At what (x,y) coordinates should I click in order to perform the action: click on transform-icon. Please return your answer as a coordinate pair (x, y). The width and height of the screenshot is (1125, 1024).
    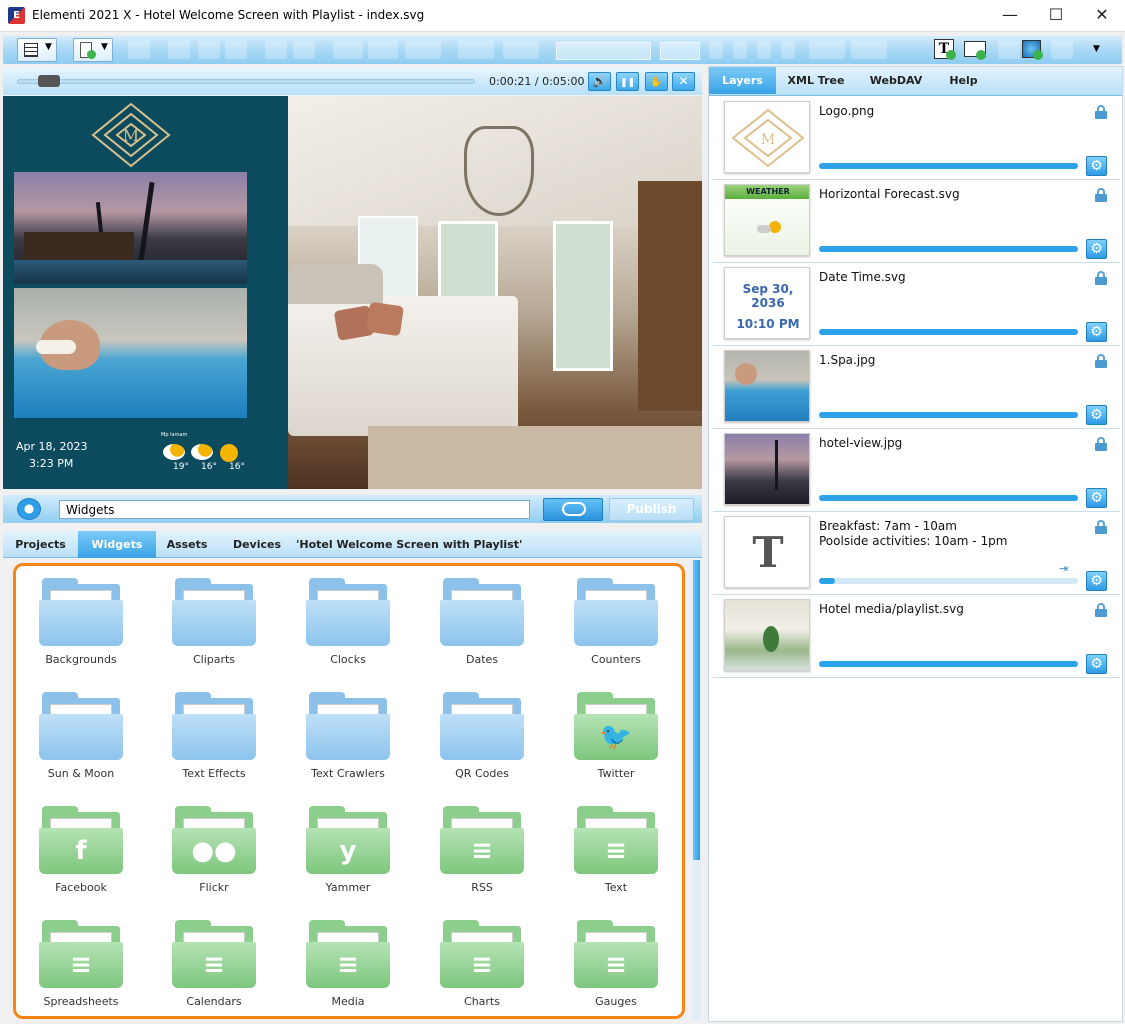
    Looking at the image, I should click on (476, 50).